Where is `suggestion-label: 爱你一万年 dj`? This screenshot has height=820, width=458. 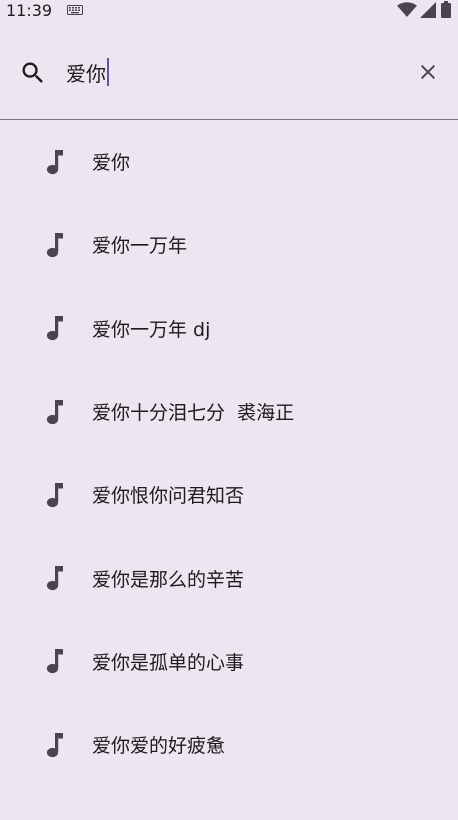
suggestion-label: 爱你一万年 dj is located at coordinates (151, 329).